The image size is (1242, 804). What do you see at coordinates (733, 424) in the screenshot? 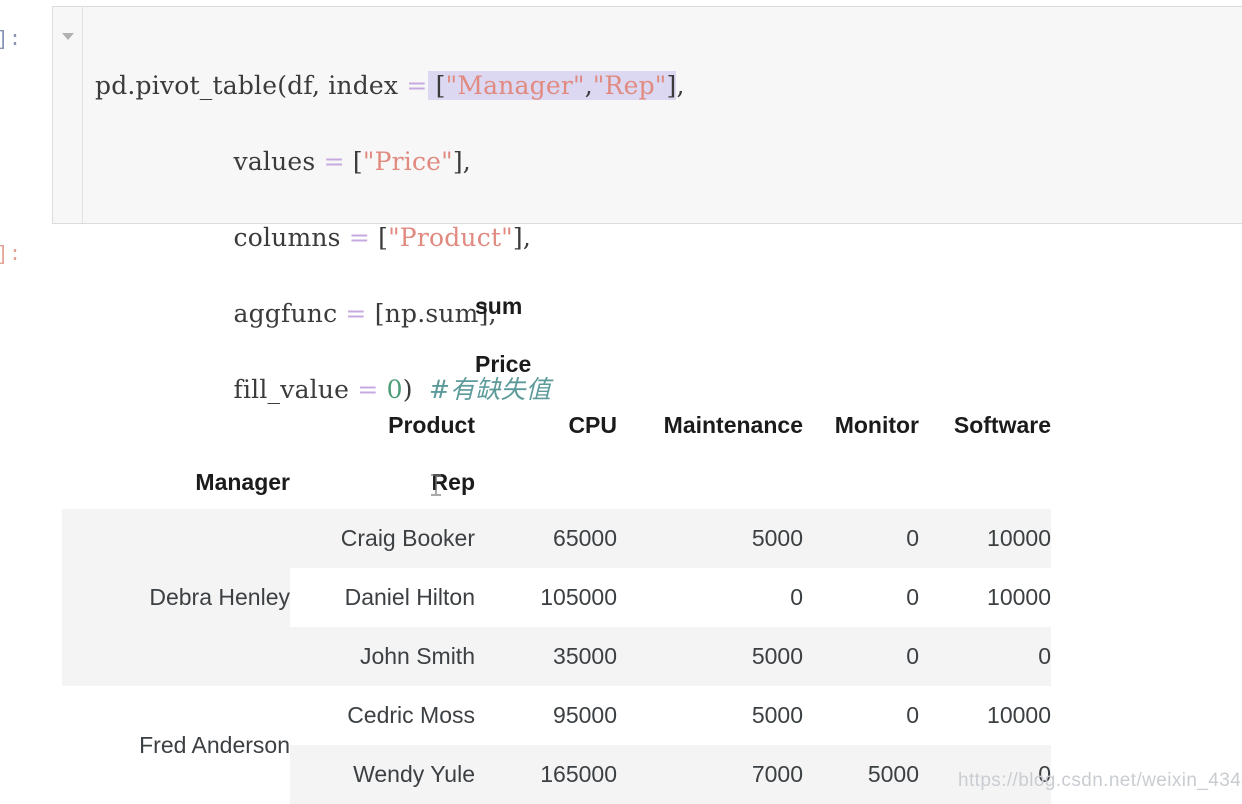
I see `column-header-maintenance: Maintenance` at bounding box center [733, 424].